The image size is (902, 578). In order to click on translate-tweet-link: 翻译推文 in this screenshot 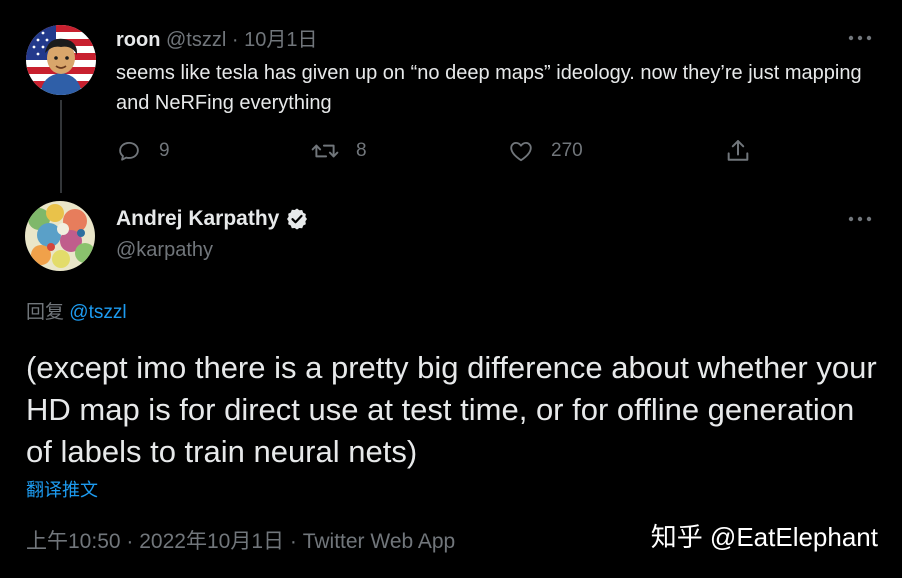, I will do `click(62, 490)`.